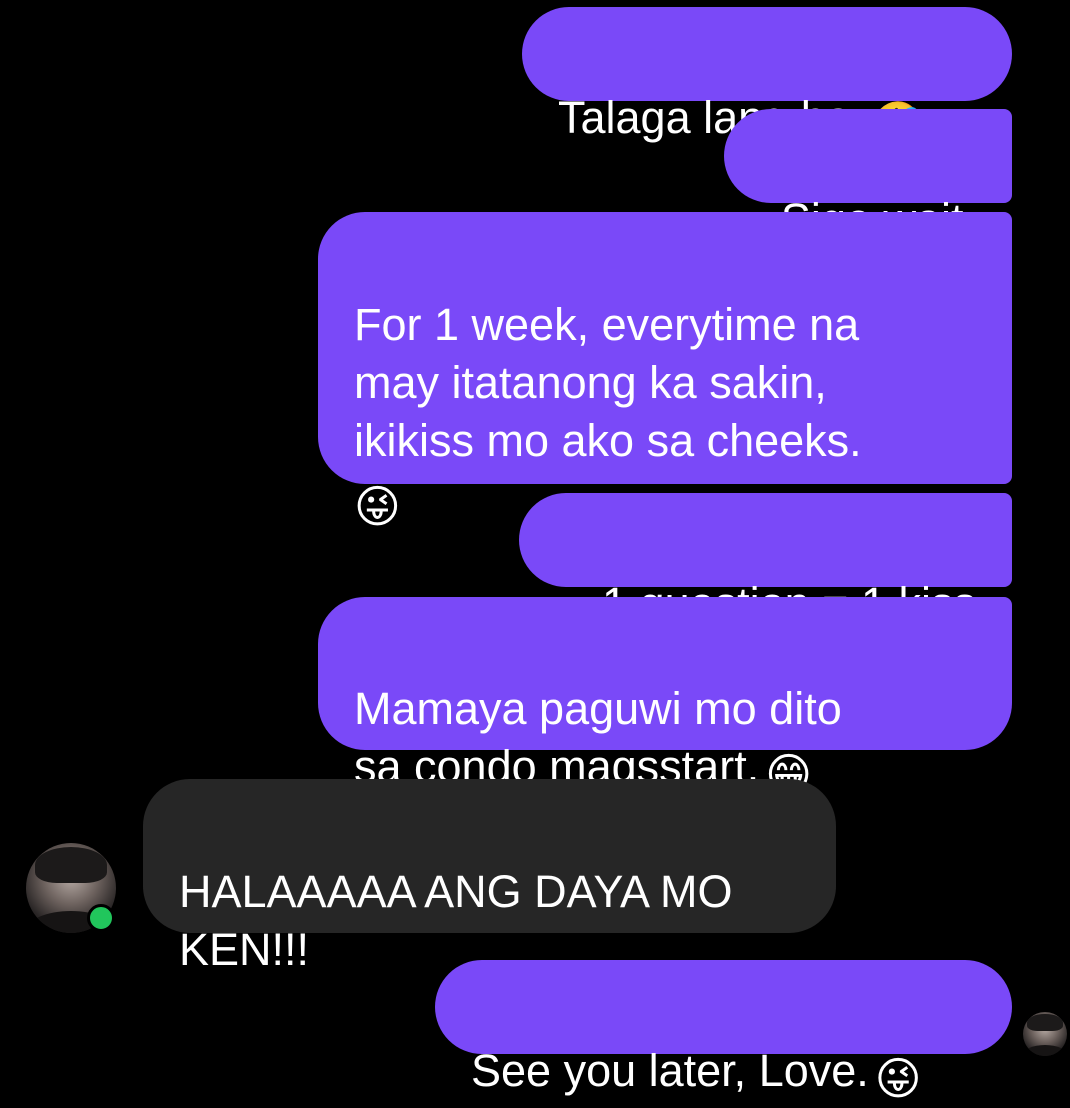  Describe the element at coordinates (101, 918) in the screenshot. I see `online-status-icon` at that location.